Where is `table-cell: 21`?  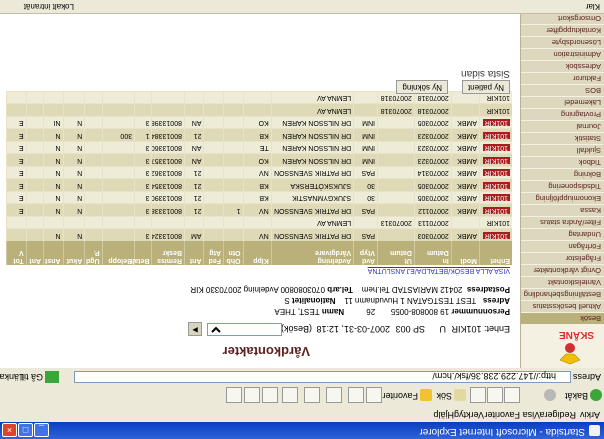
table-cell: 21 is located at coordinates (194, 172).